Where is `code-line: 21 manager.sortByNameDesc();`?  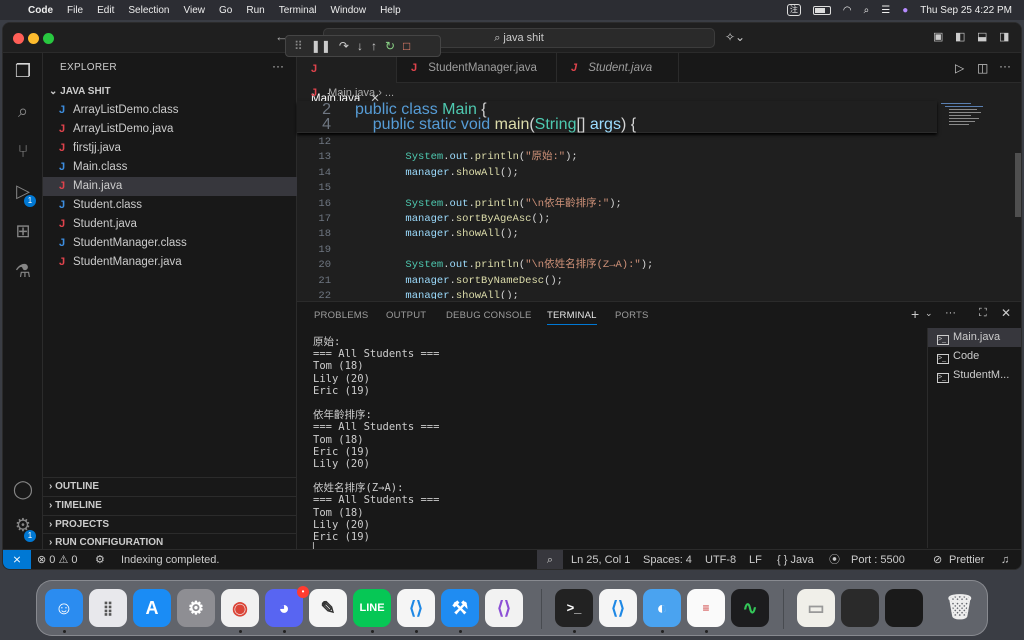
code-line: 21 manager.sortByNameDesc(); is located at coordinates (617, 281).